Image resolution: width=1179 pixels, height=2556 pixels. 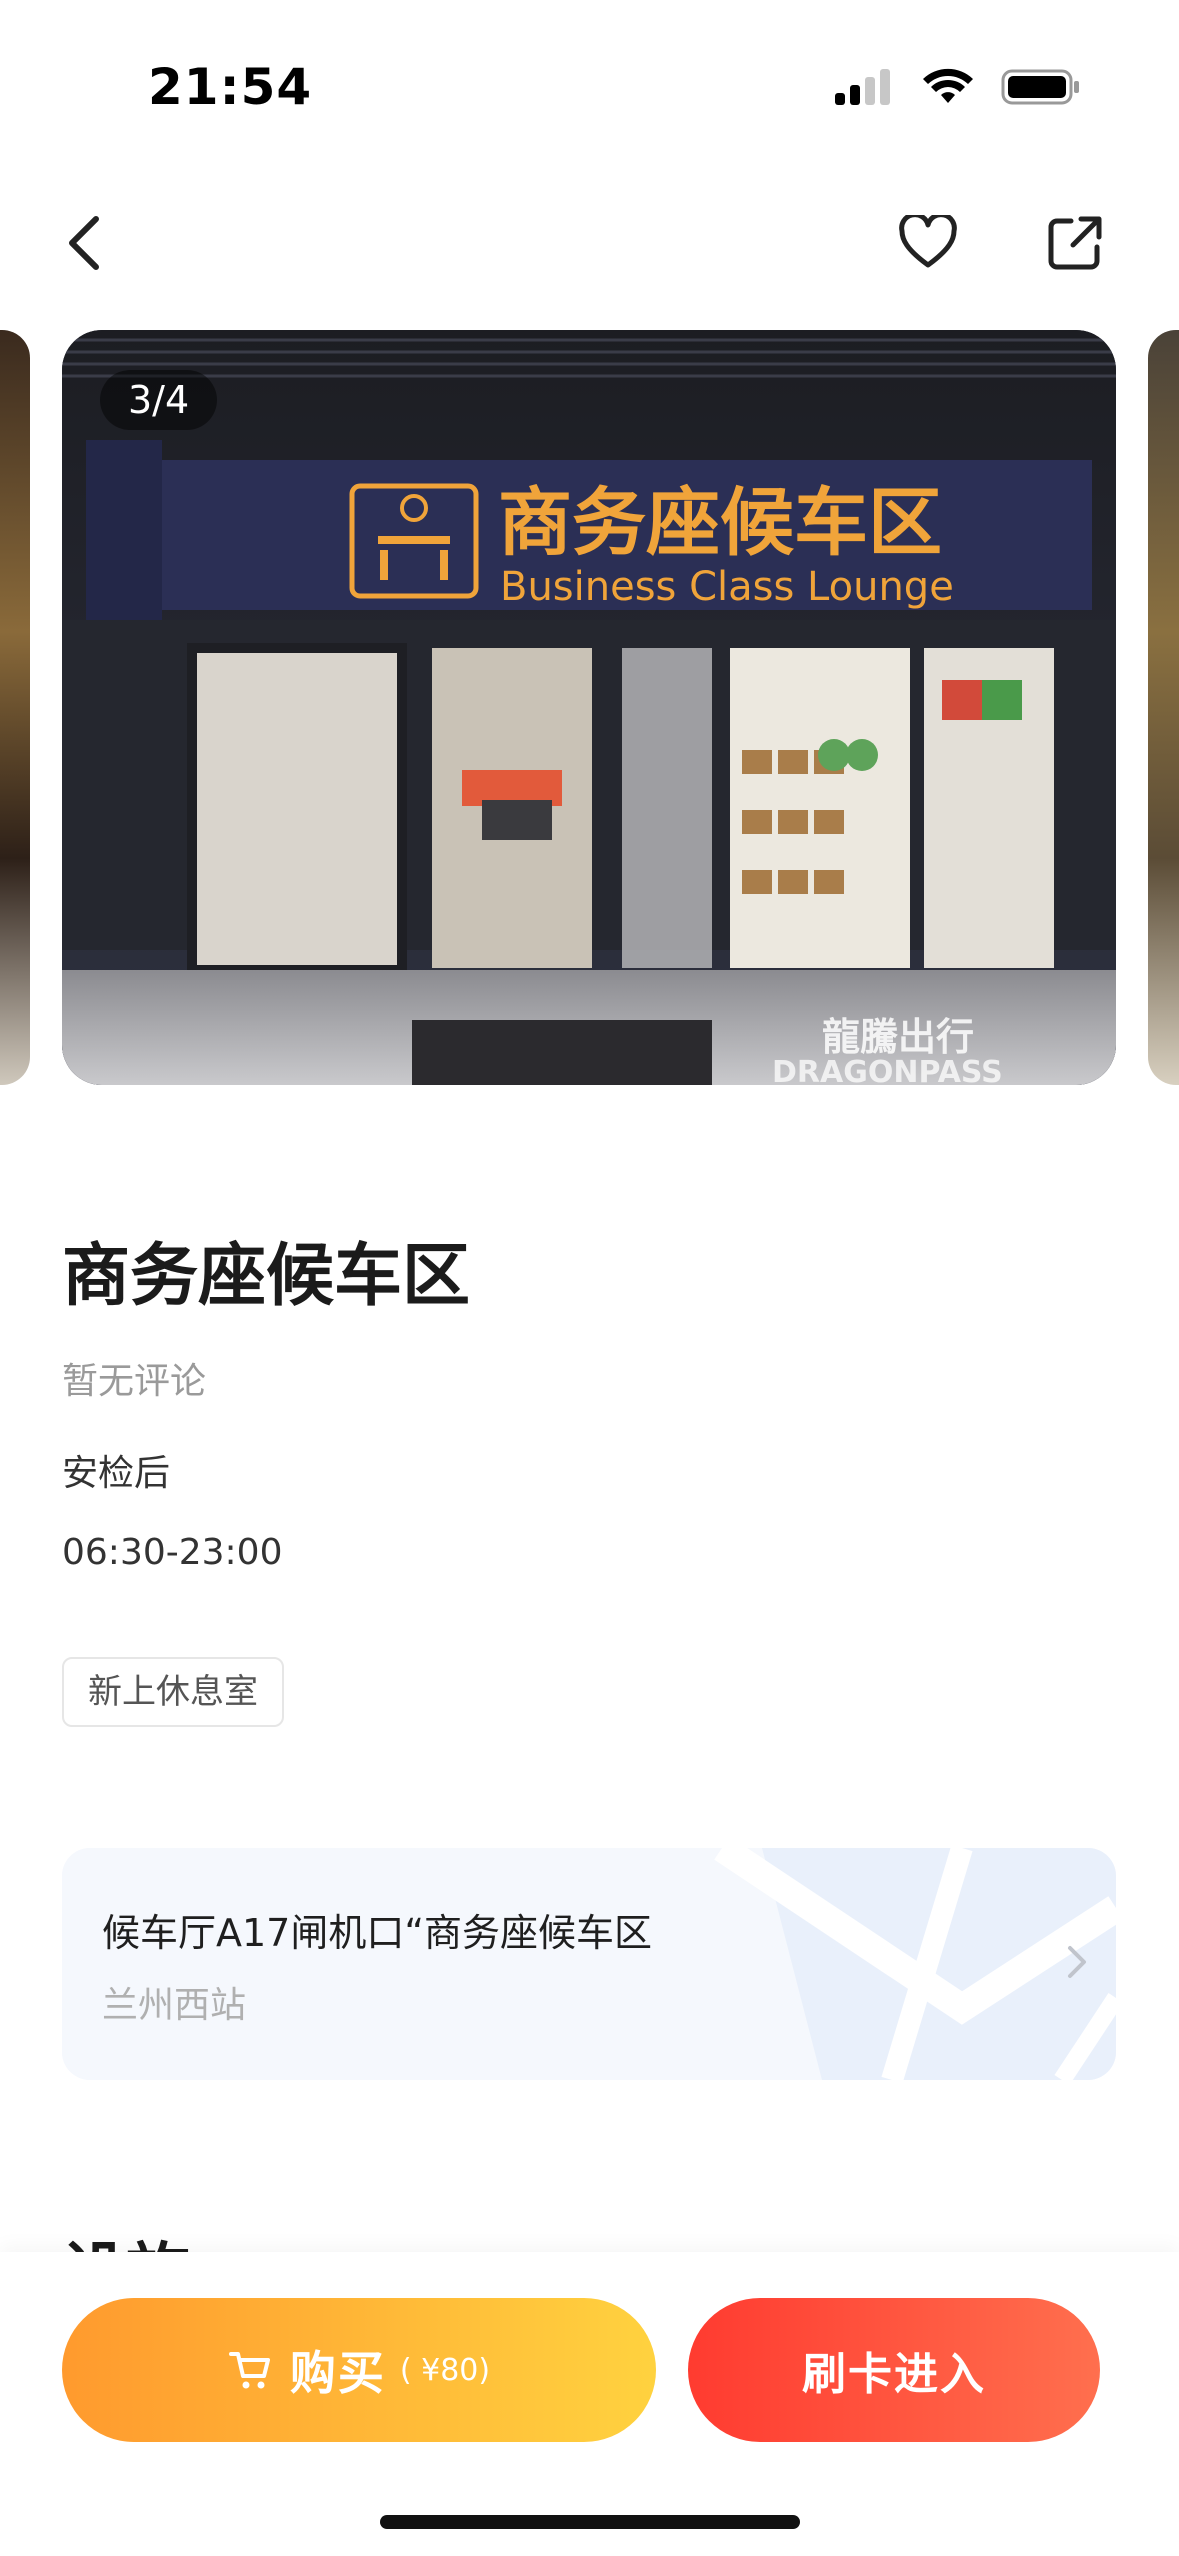 What do you see at coordinates (590, 2522) in the screenshot?
I see `home-indicator` at bounding box center [590, 2522].